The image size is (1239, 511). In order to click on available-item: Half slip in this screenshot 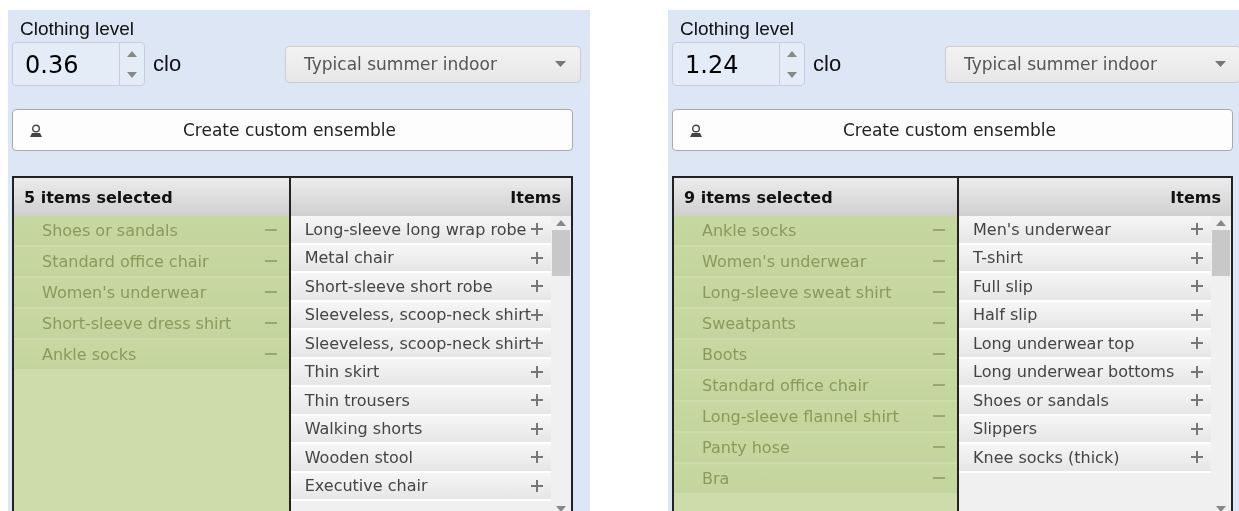, I will do `click(1085, 315)`.